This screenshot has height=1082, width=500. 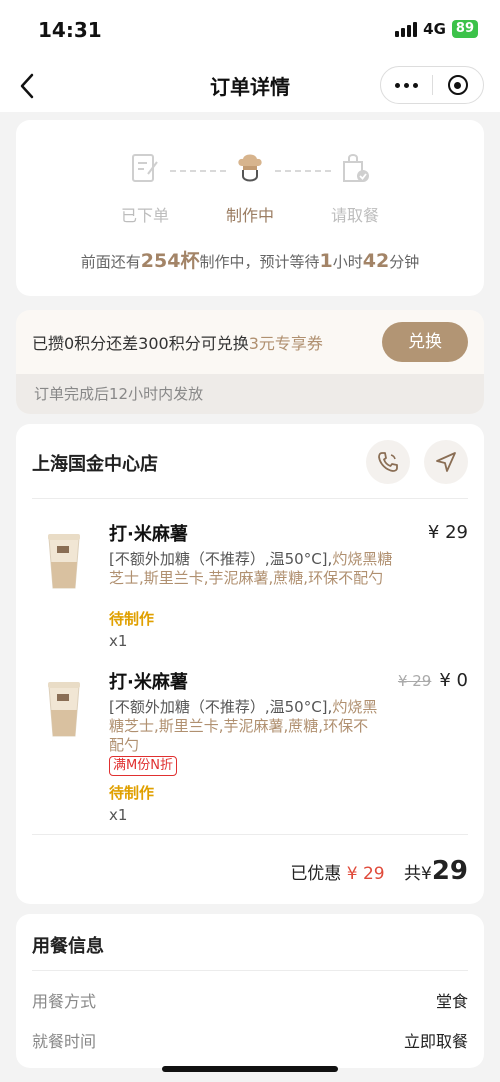 I want to click on points-note: 订单完成后12小时内发放, so click(x=250, y=394).